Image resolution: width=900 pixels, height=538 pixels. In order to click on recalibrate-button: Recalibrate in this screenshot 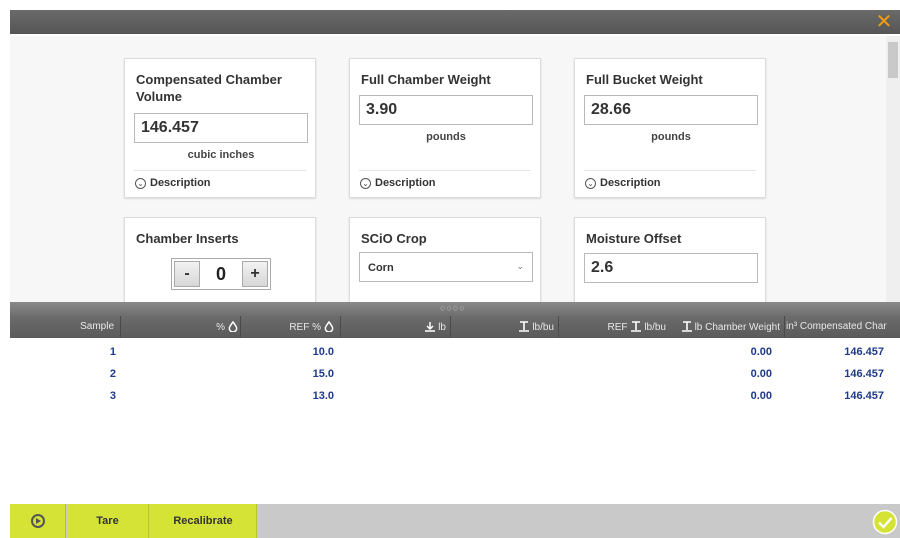, I will do `click(203, 521)`.